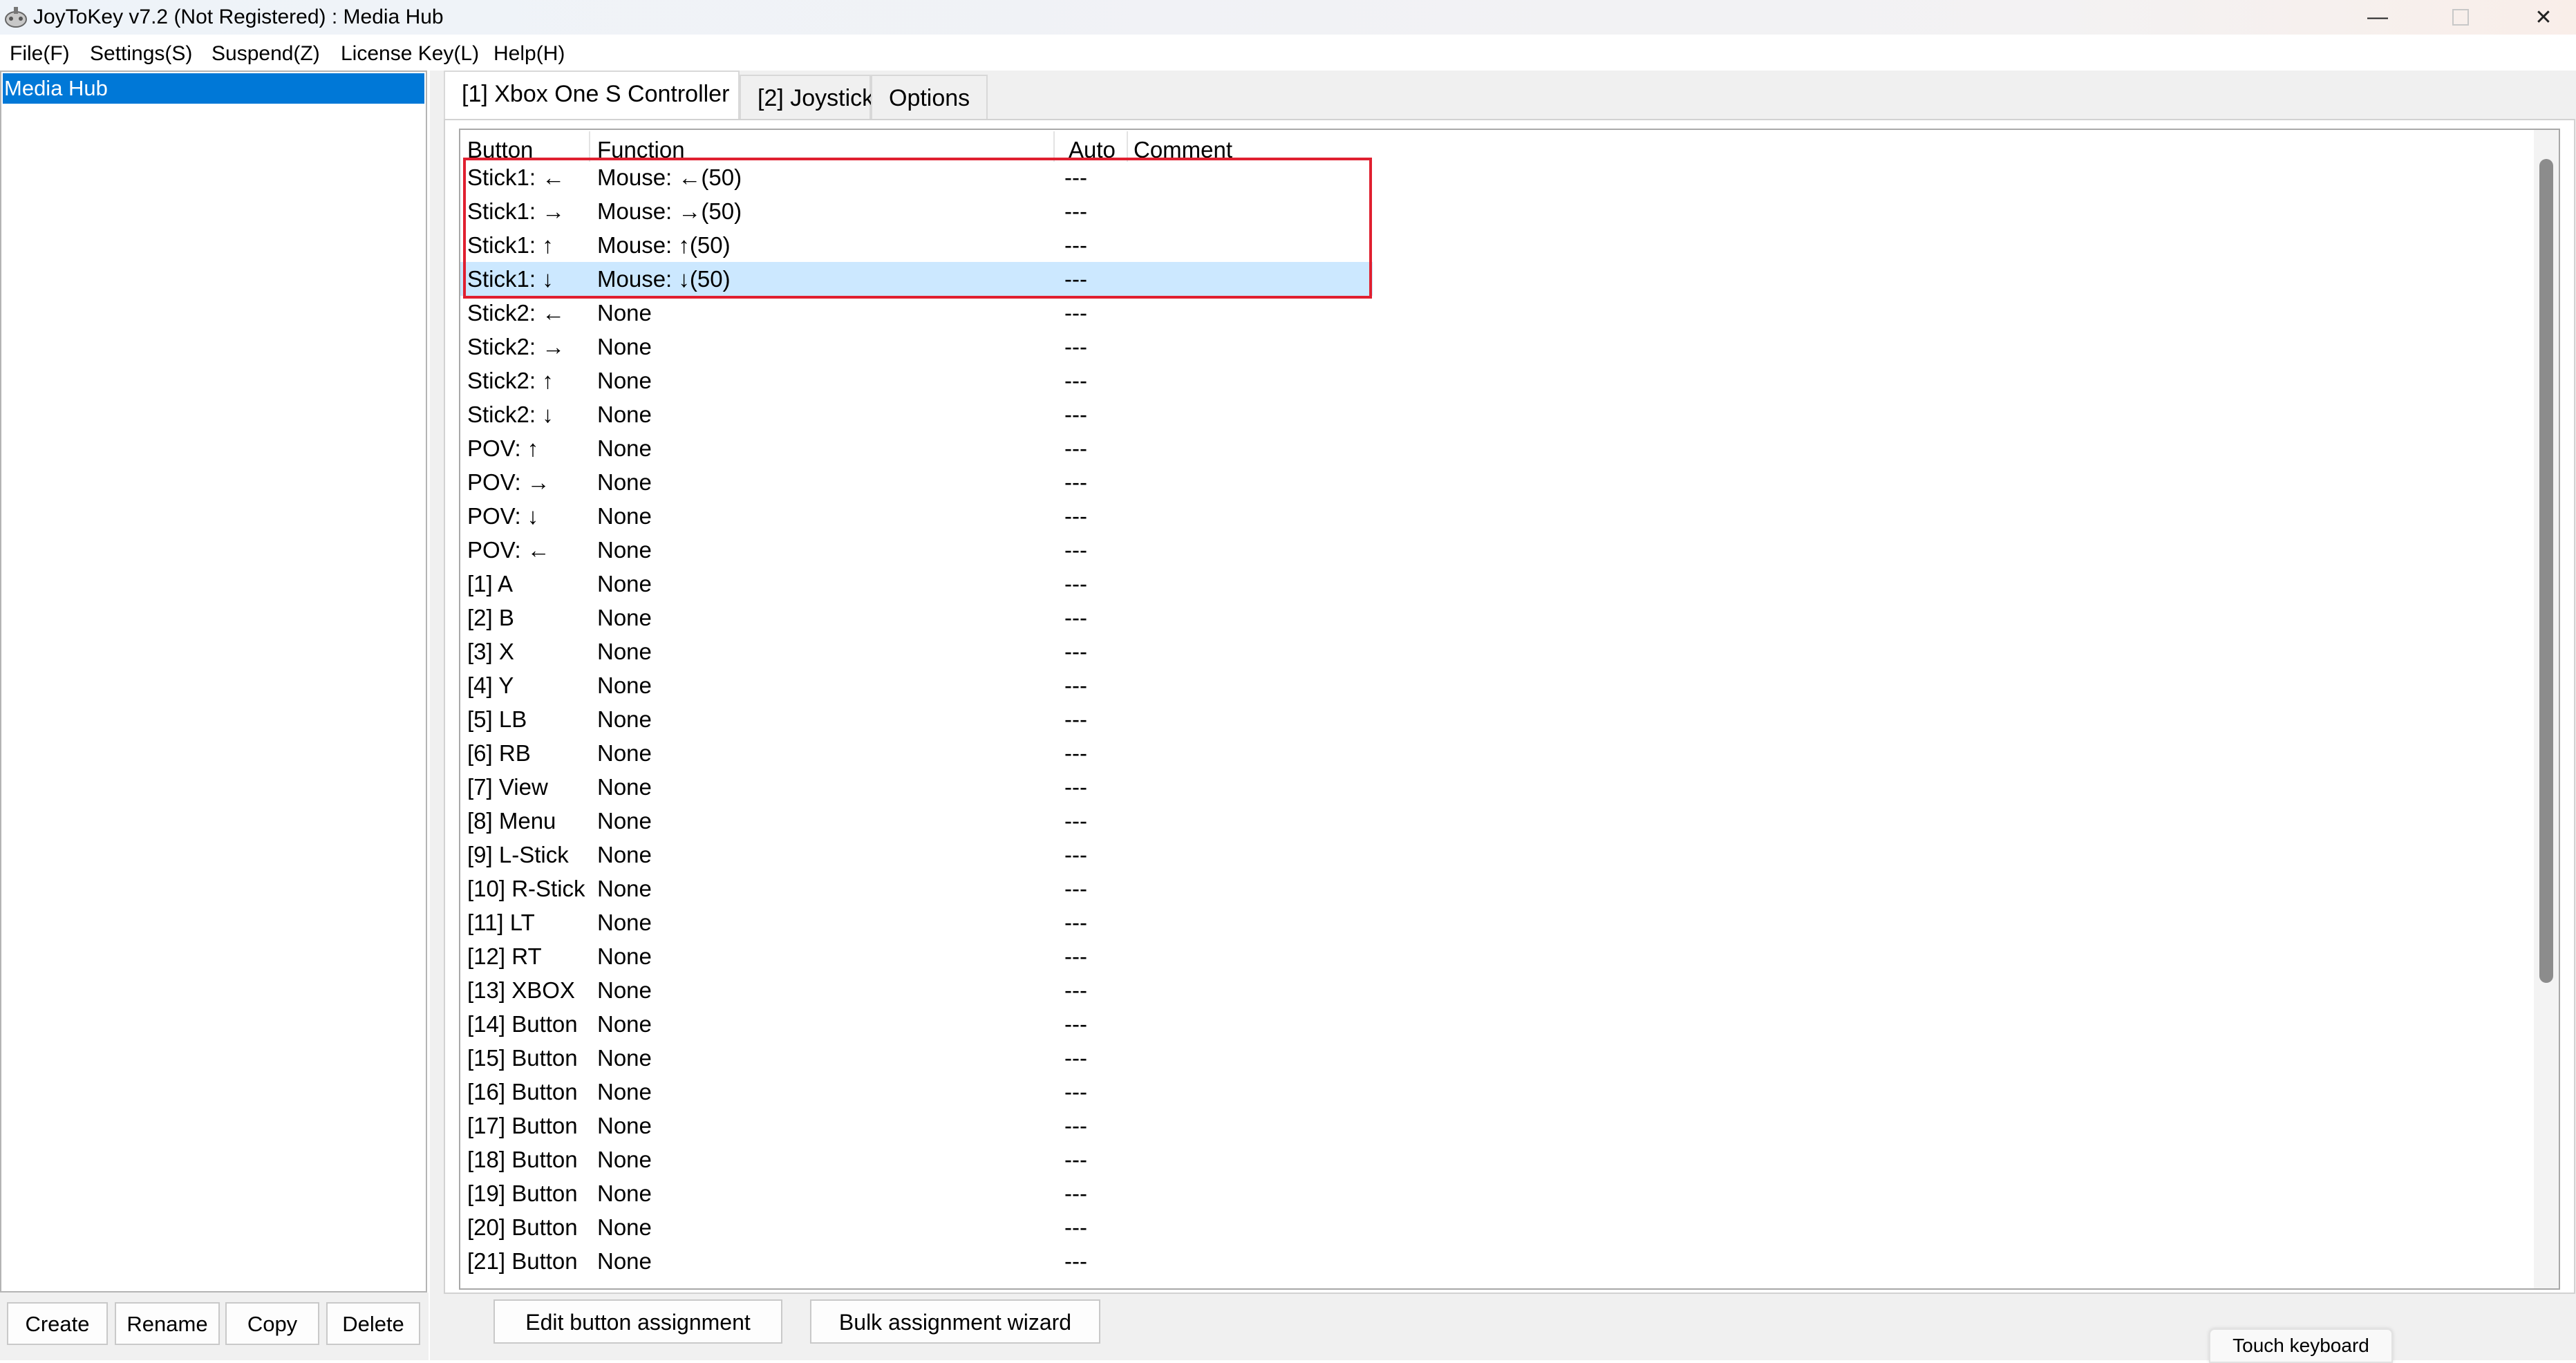 This screenshot has height=1363, width=2576. What do you see at coordinates (664, 279) in the screenshot?
I see `row-function-cell: Mouse: ↓(50)` at bounding box center [664, 279].